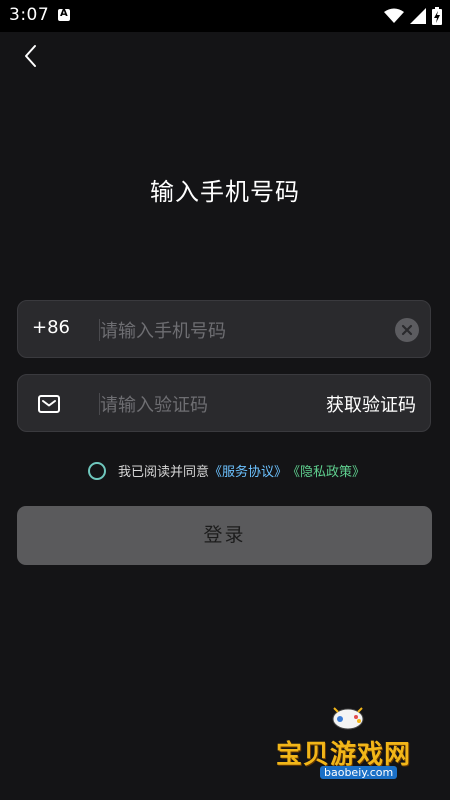 The height and width of the screenshot is (800, 450). I want to click on clear-button, so click(407, 330).